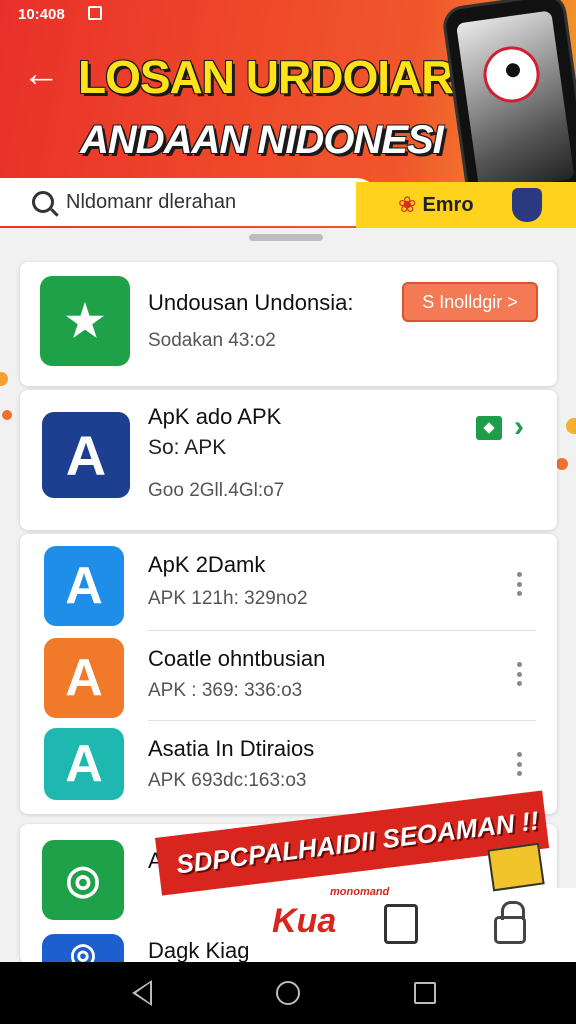  What do you see at coordinates (286, 237) in the screenshot?
I see `drag-handle` at bounding box center [286, 237].